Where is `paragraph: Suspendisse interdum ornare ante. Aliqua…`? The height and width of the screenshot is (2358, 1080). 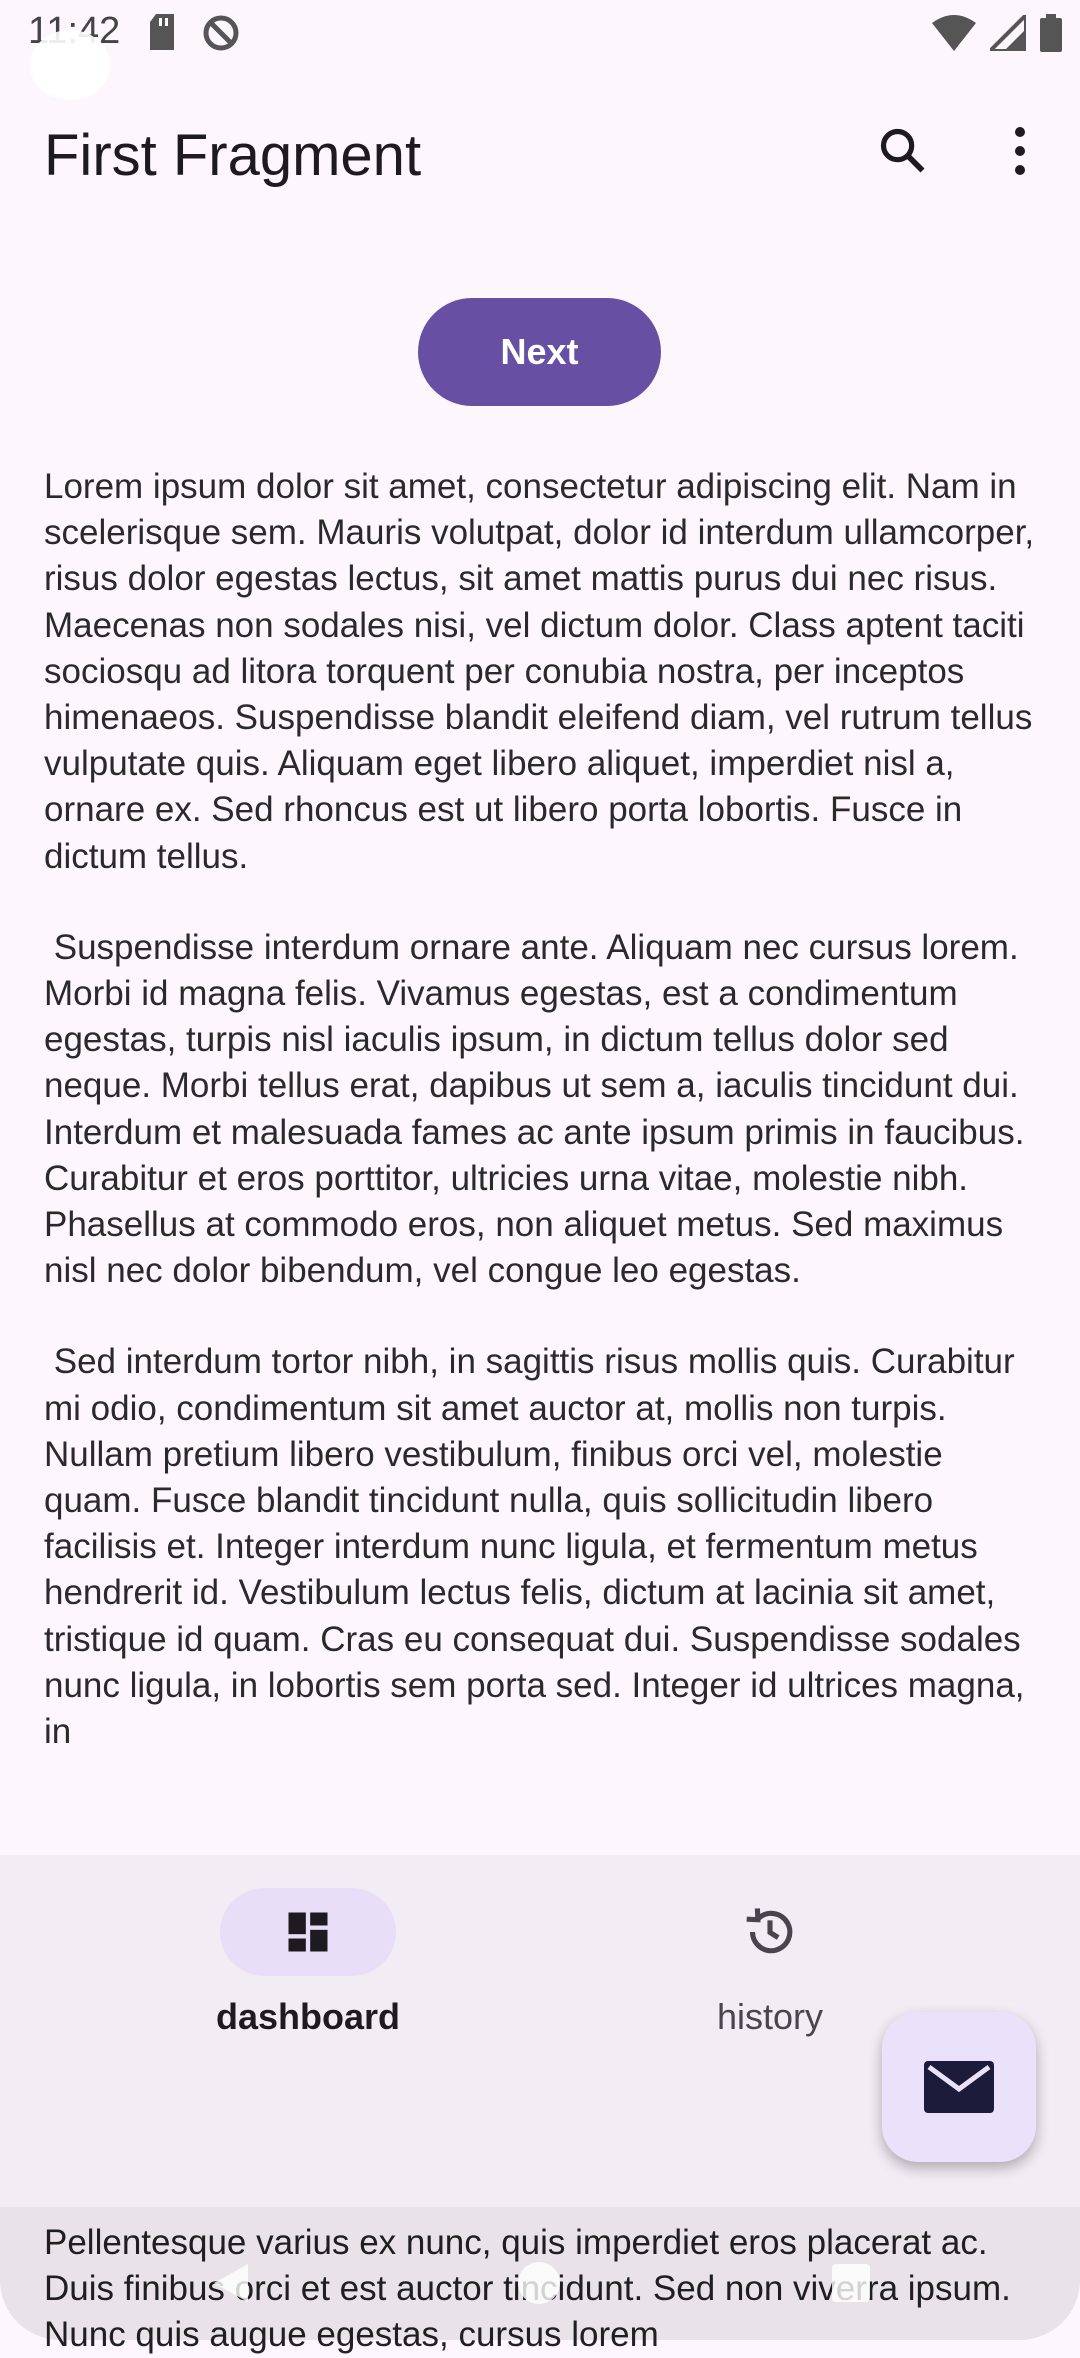
paragraph: Suspendisse interdum ornare ante. Aliqua… is located at coordinates (539, 1109).